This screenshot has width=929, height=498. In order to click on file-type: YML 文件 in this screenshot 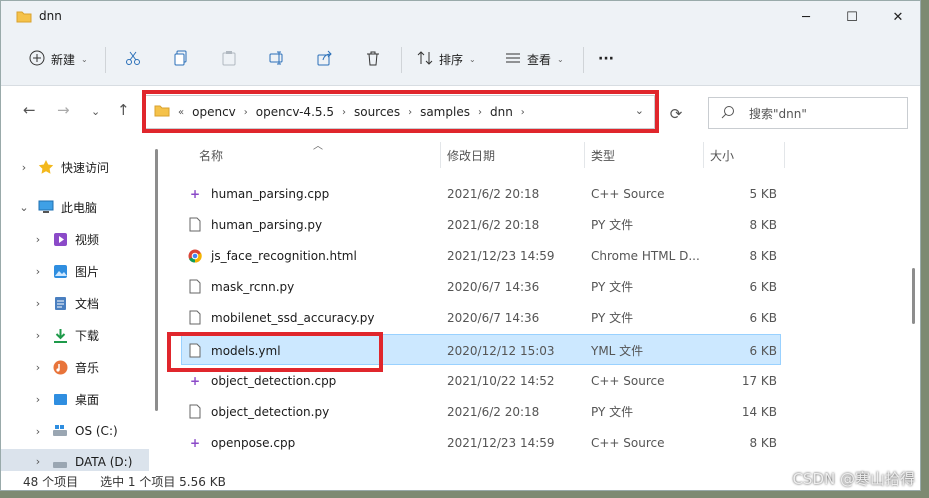, I will do `click(617, 351)`.